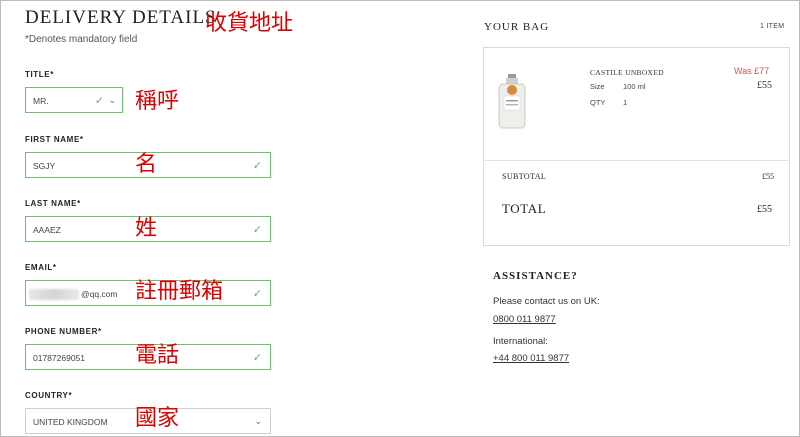 This screenshot has height=437, width=800. I want to click on size-value: 100 ml, so click(634, 86).